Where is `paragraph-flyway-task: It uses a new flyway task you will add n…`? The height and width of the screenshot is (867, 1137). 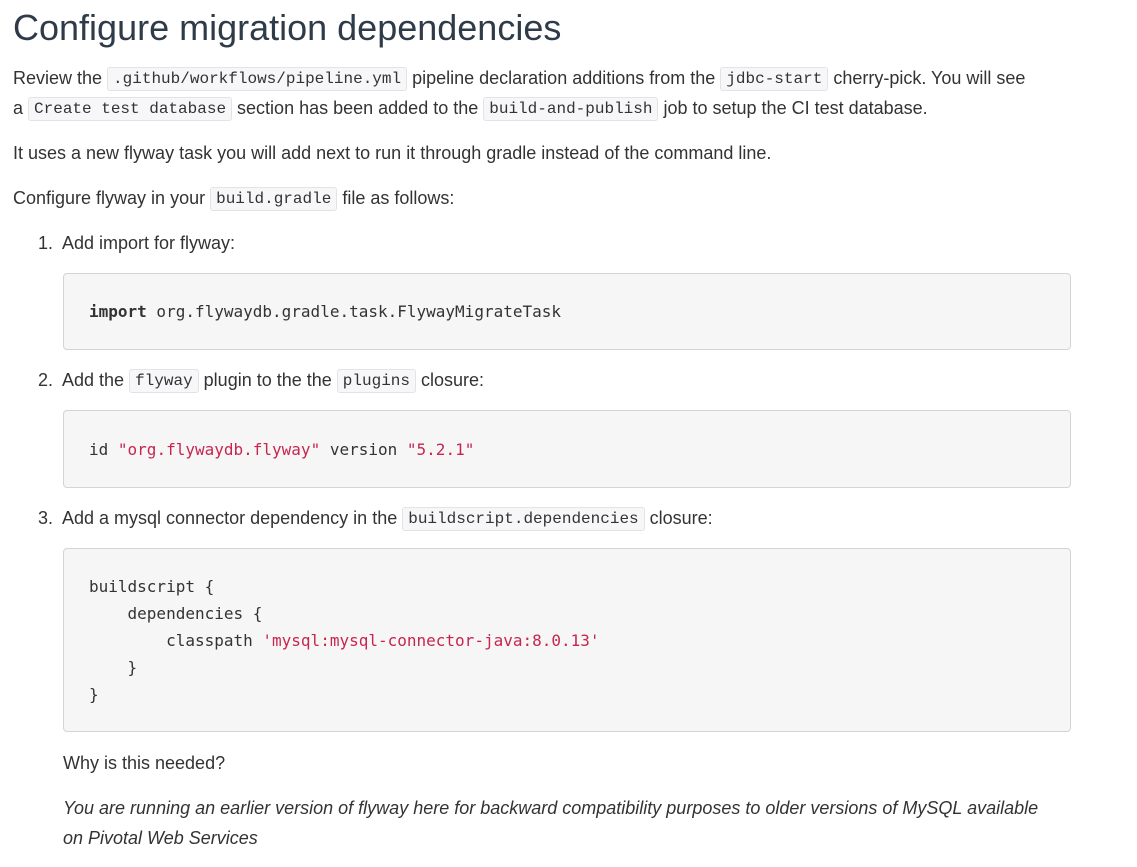 paragraph-flyway-task: It uses a new flyway task you will add n… is located at coordinates (392, 153).